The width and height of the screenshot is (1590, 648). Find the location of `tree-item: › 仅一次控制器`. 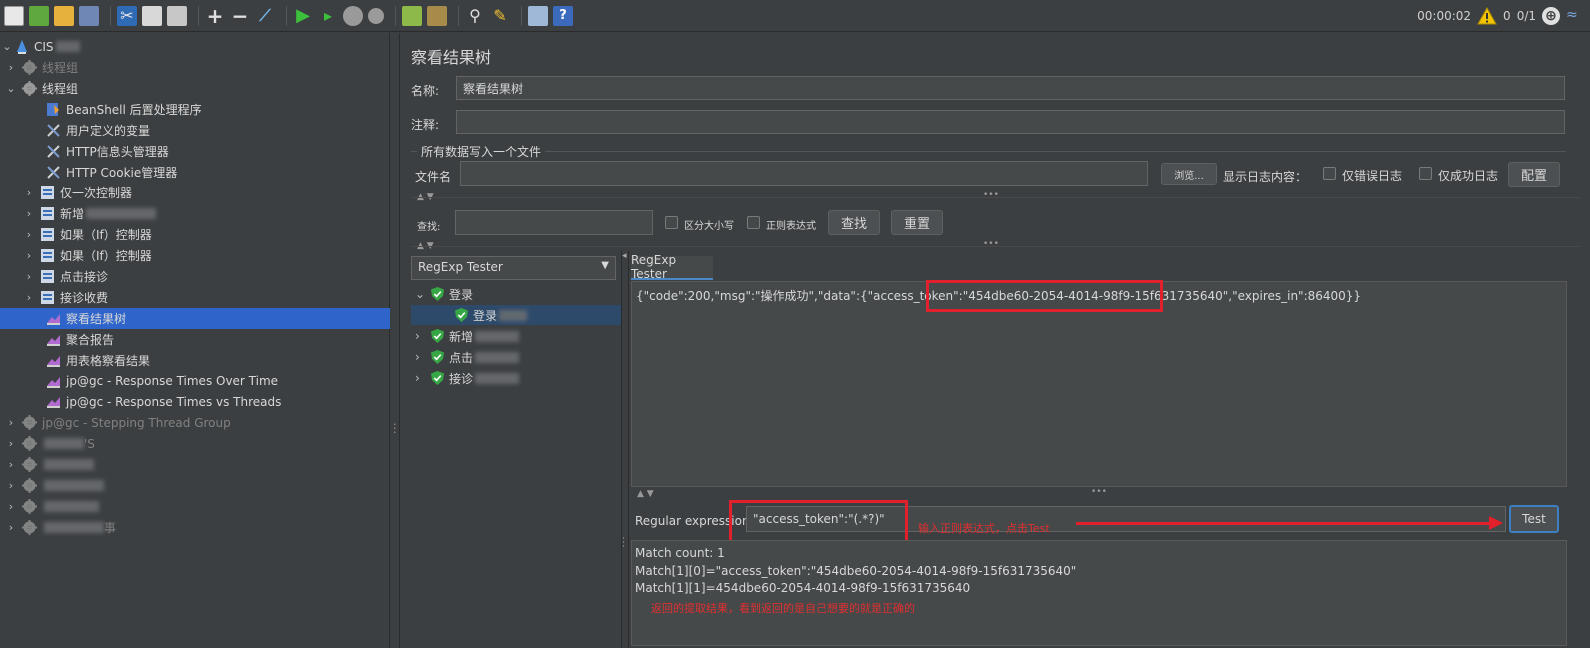

tree-item: › 仅一次控制器 is located at coordinates (195, 192).